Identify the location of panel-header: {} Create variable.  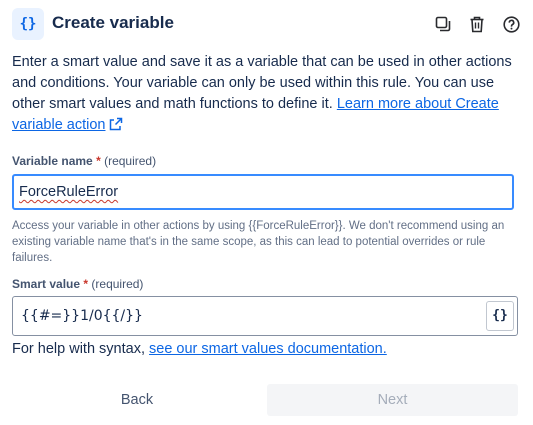
(267, 24).